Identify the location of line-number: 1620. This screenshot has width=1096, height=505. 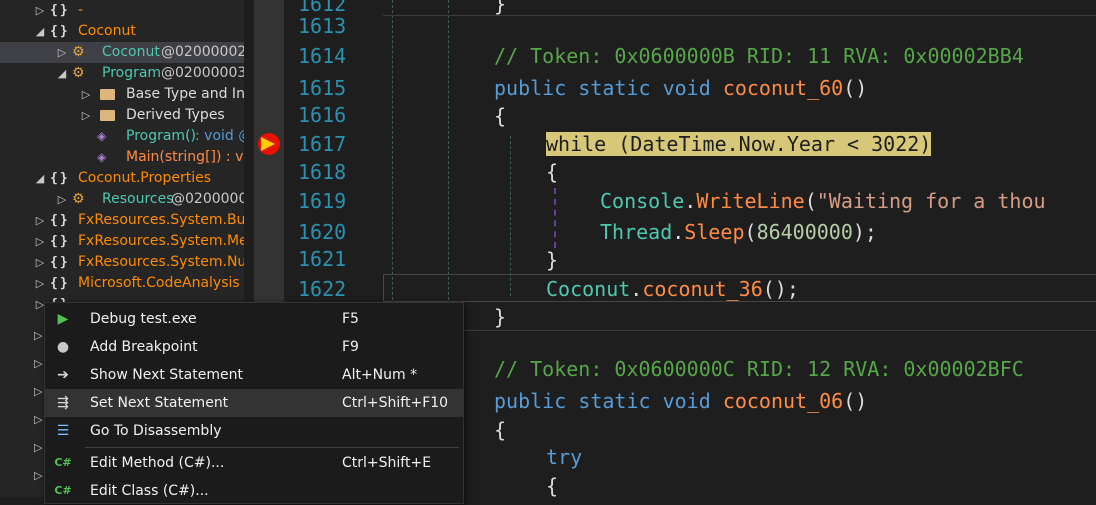
(322, 232).